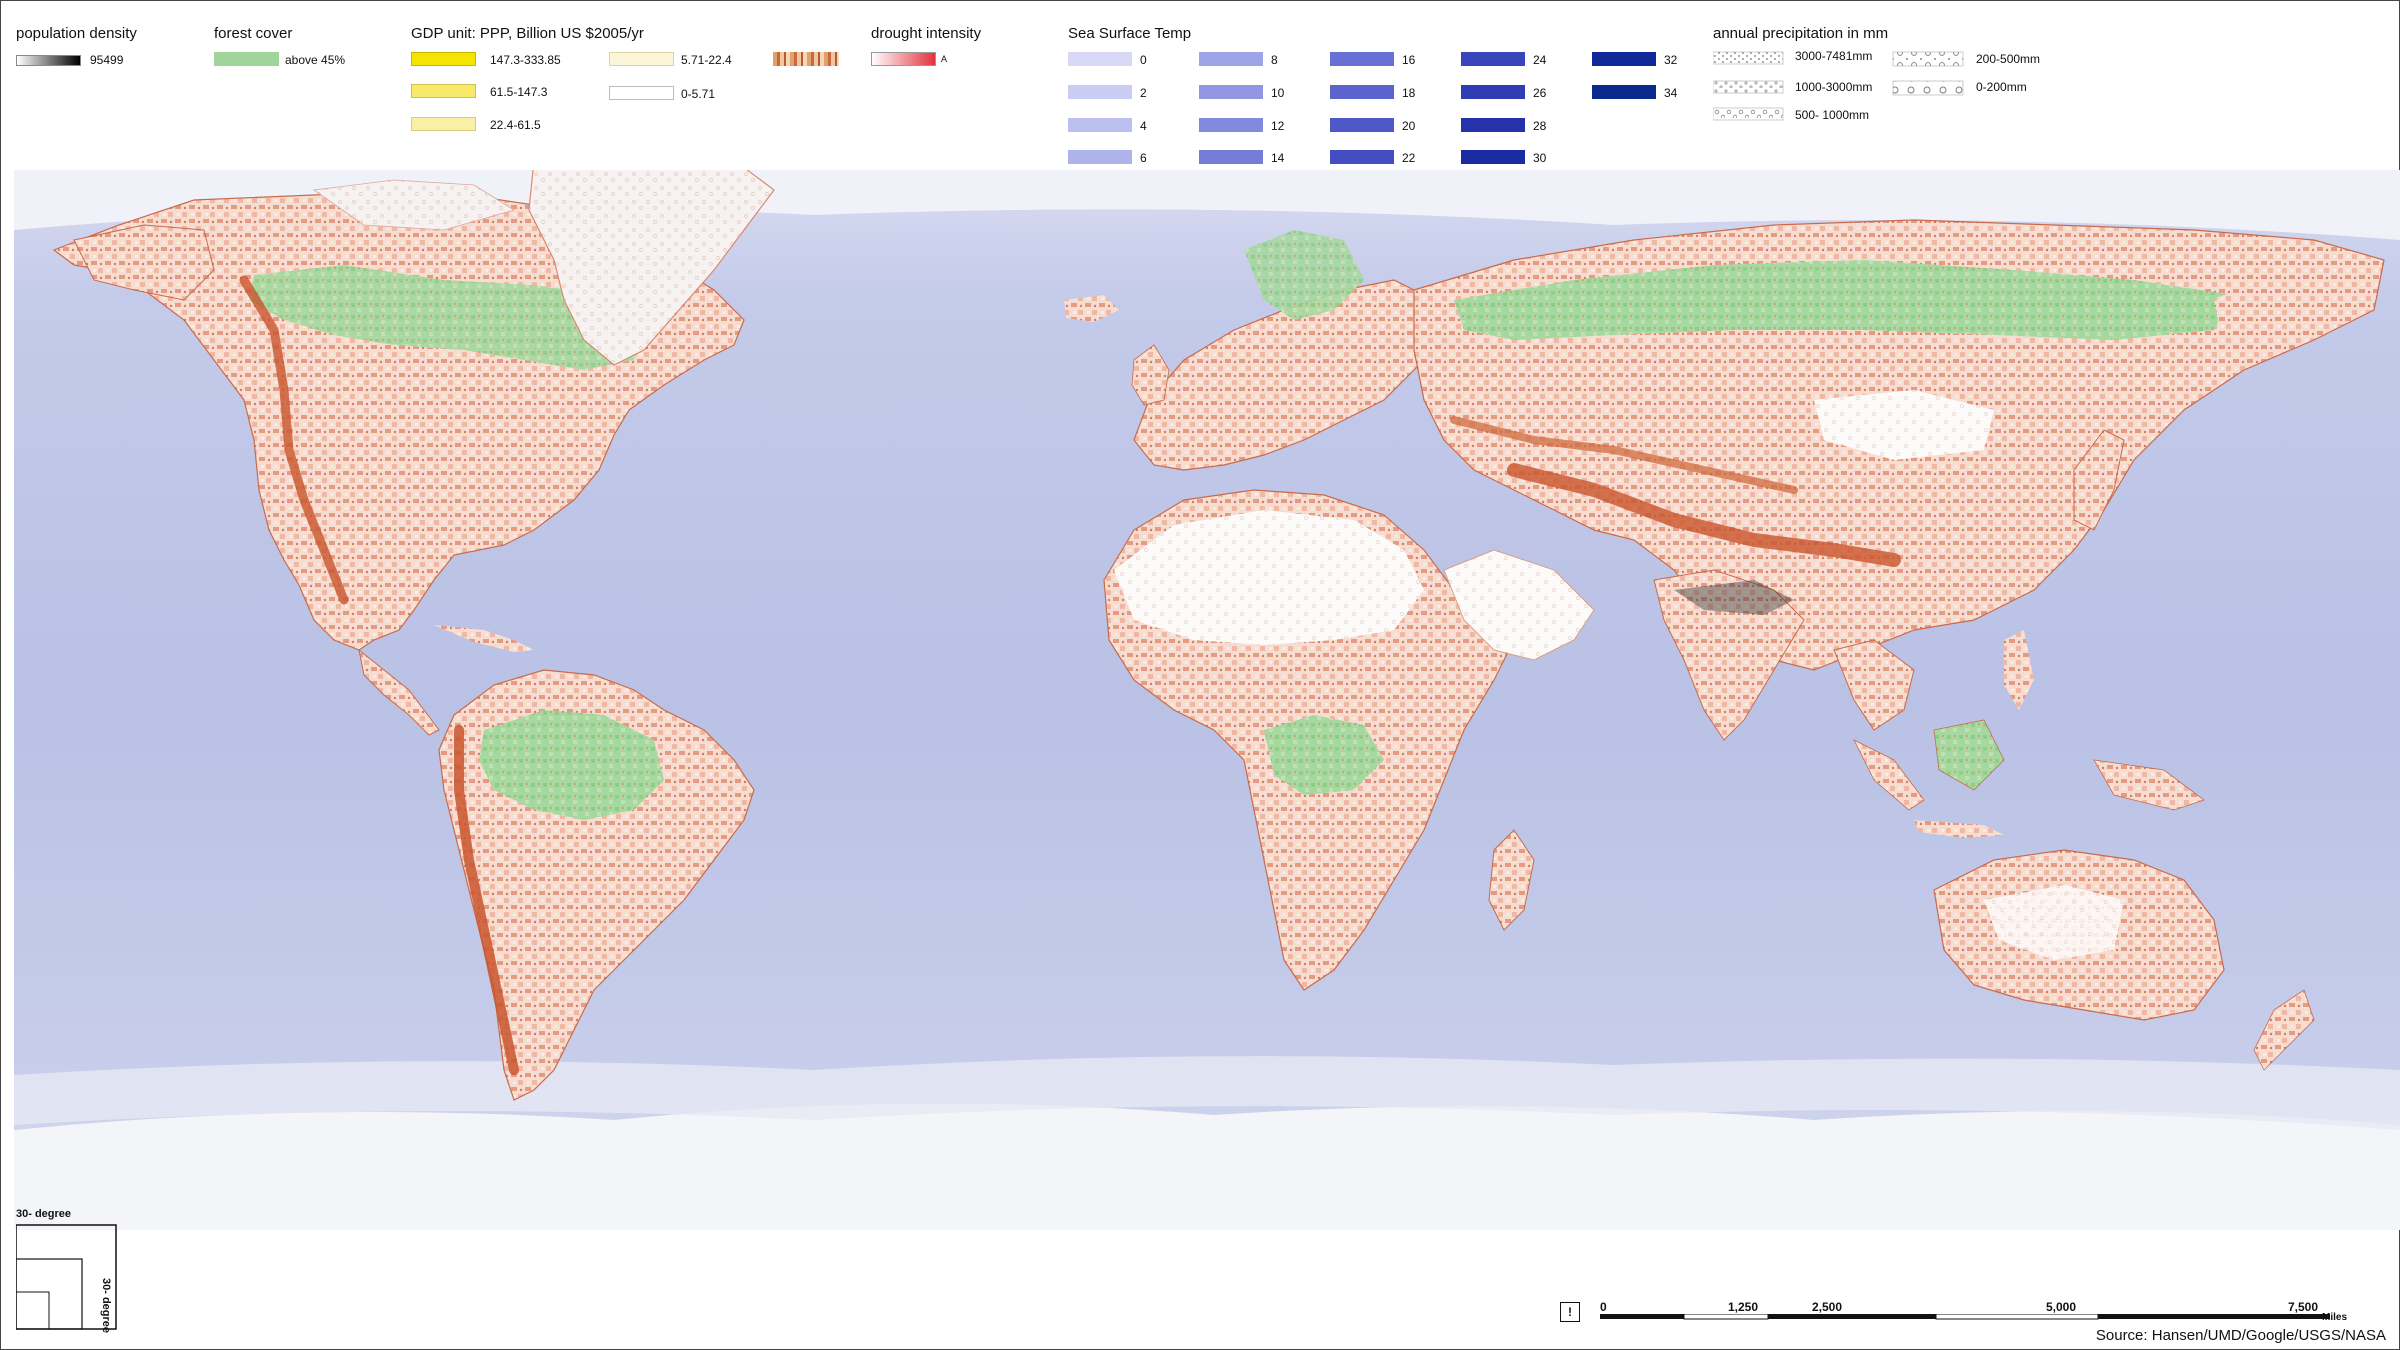 Image resolution: width=2400 pixels, height=1350 pixels. Describe the element at coordinates (76, 33) in the screenshot. I see `legend-population-title: population density` at that location.